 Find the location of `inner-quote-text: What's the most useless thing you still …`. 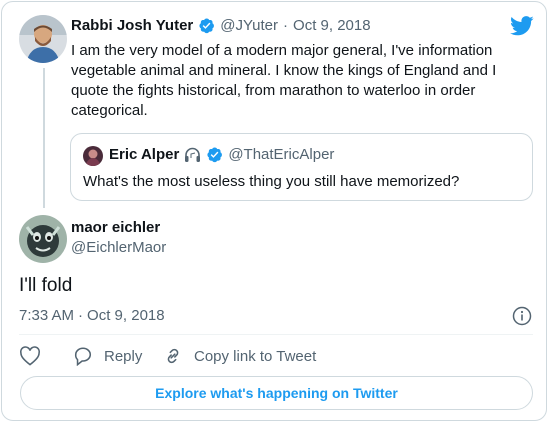

inner-quote-text: What's the most useless thing you still … is located at coordinates (271, 181).